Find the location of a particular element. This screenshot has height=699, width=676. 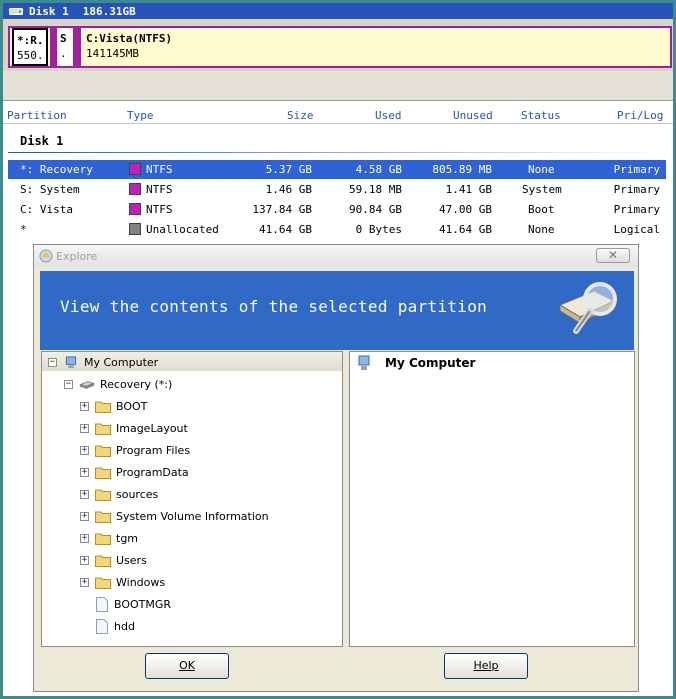

hard-disk-icon is located at coordinates (16, 11).